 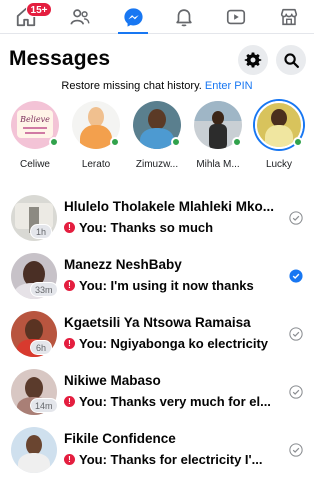 I want to click on time-badge: 33m, so click(x=44, y=289).